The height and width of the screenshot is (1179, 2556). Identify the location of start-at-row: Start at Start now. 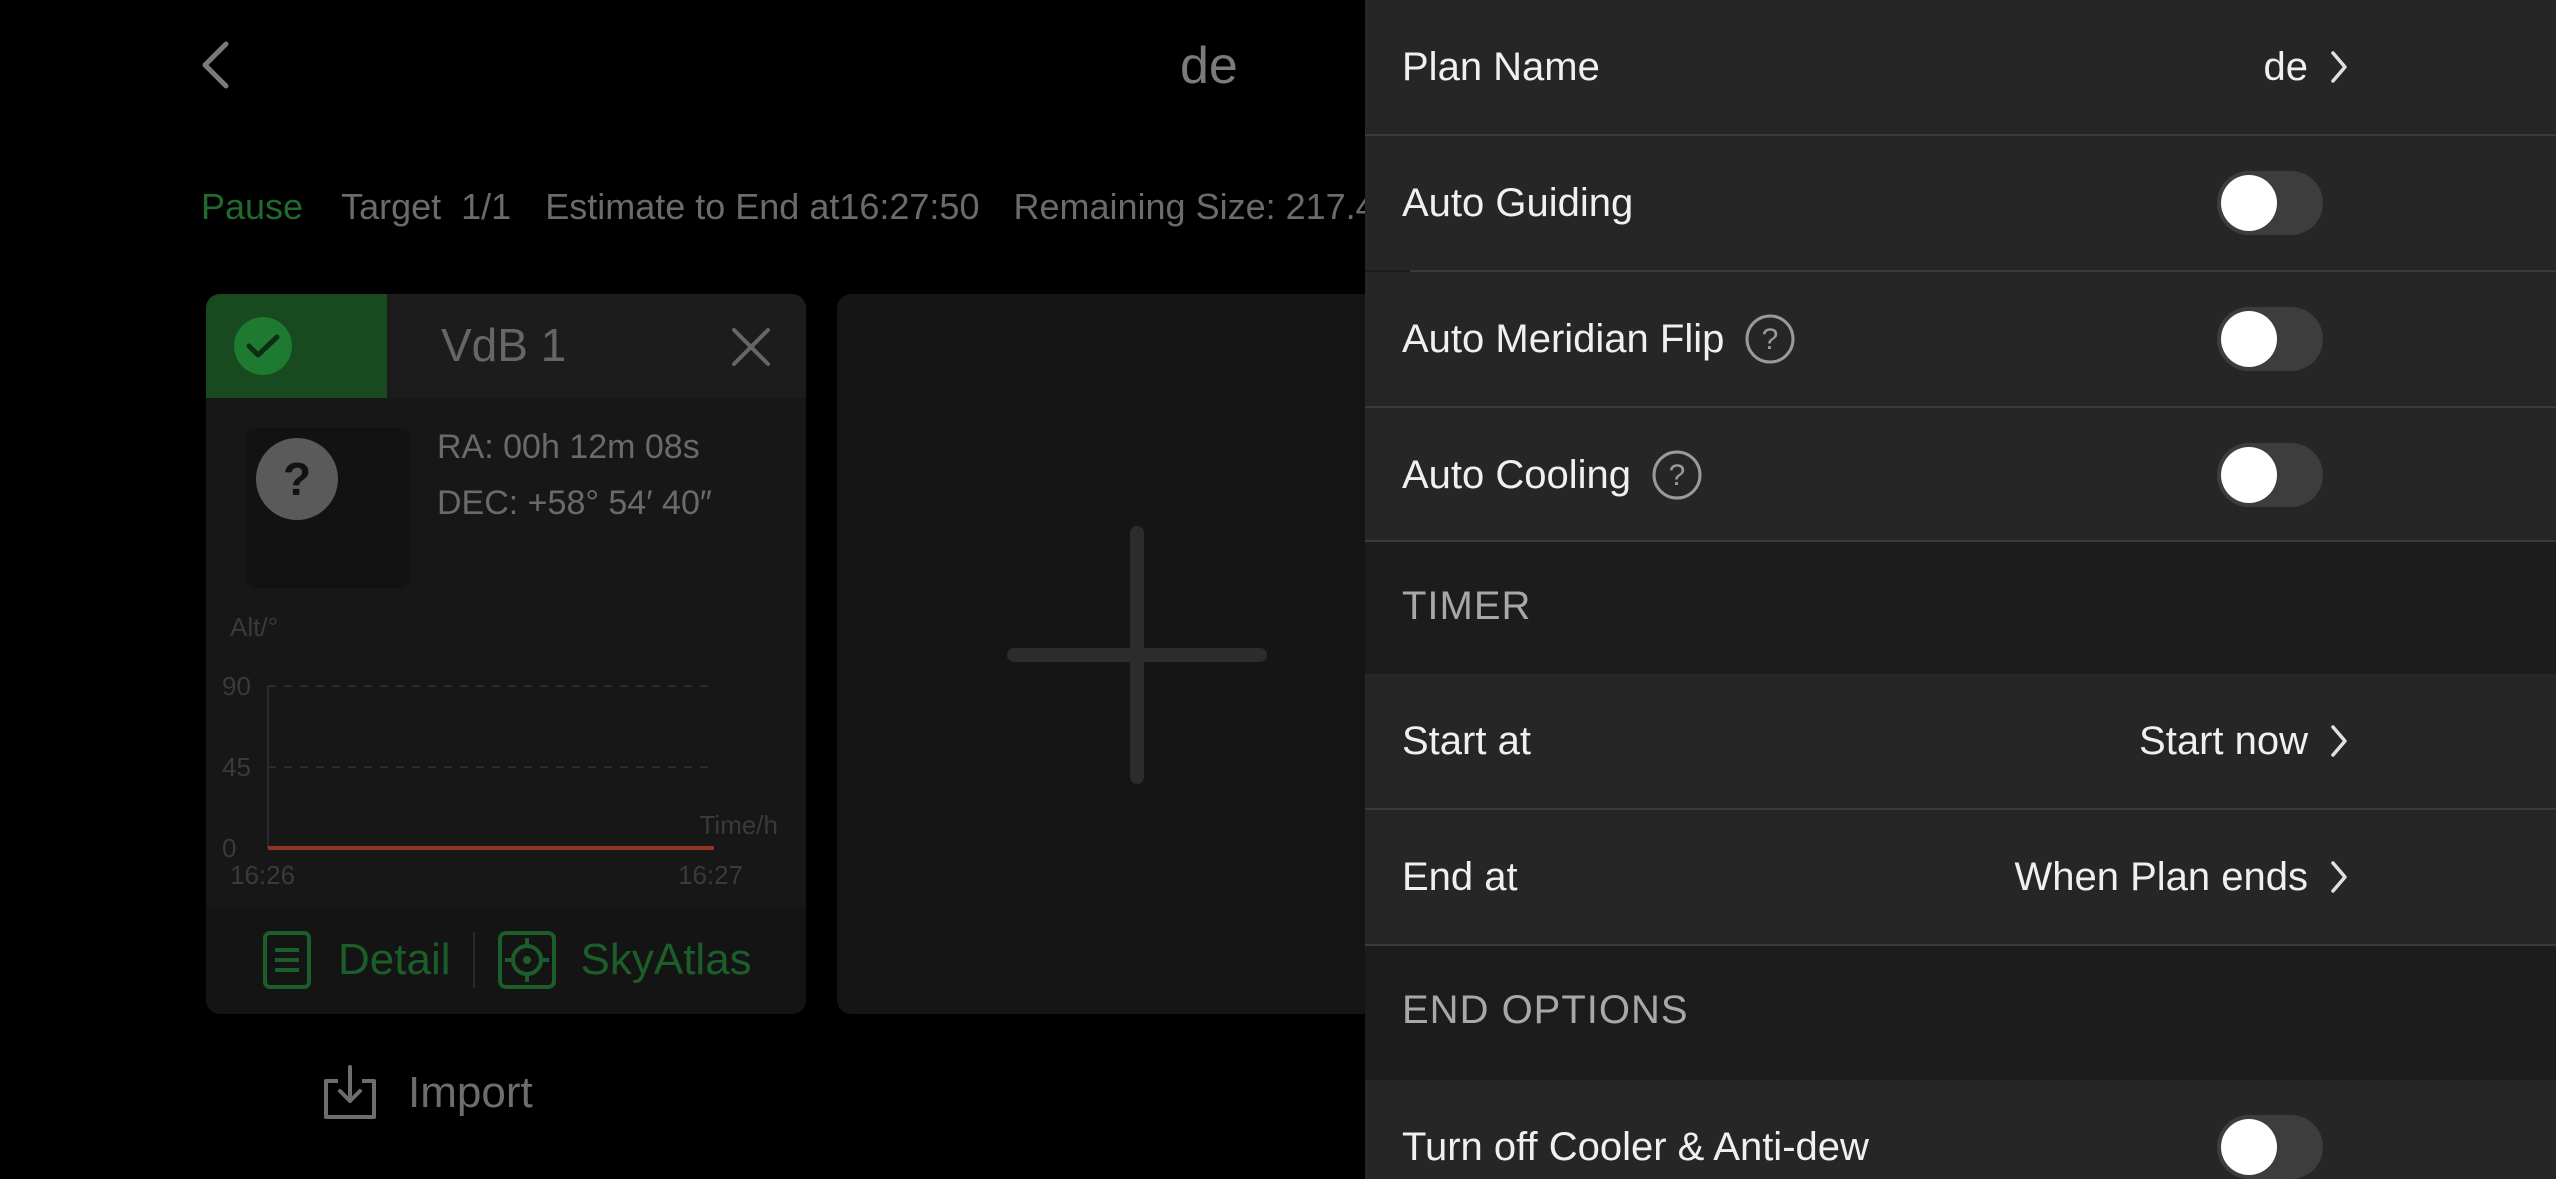
(1960, 741).